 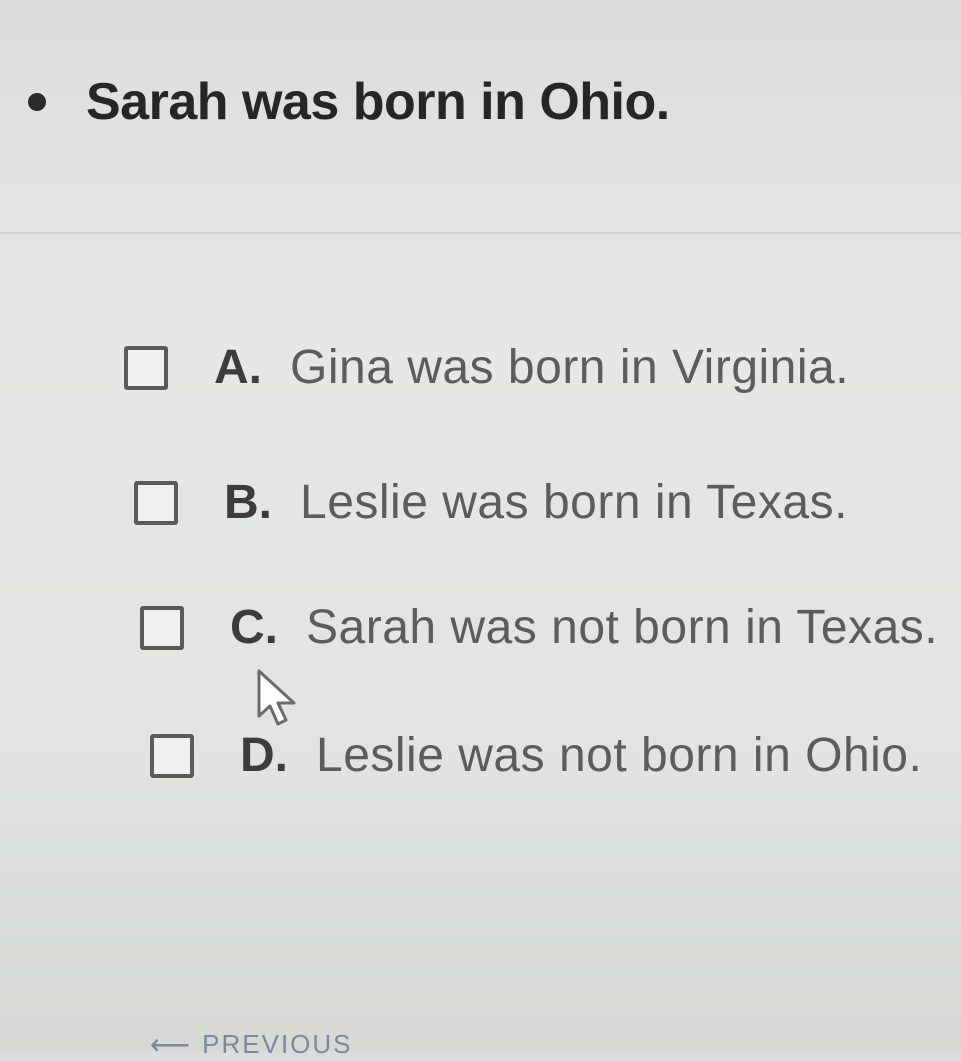 What do you see at coordinates (156, 502) in the screenshot?
I see `checkbox-b` at bounding box center [156, 502].